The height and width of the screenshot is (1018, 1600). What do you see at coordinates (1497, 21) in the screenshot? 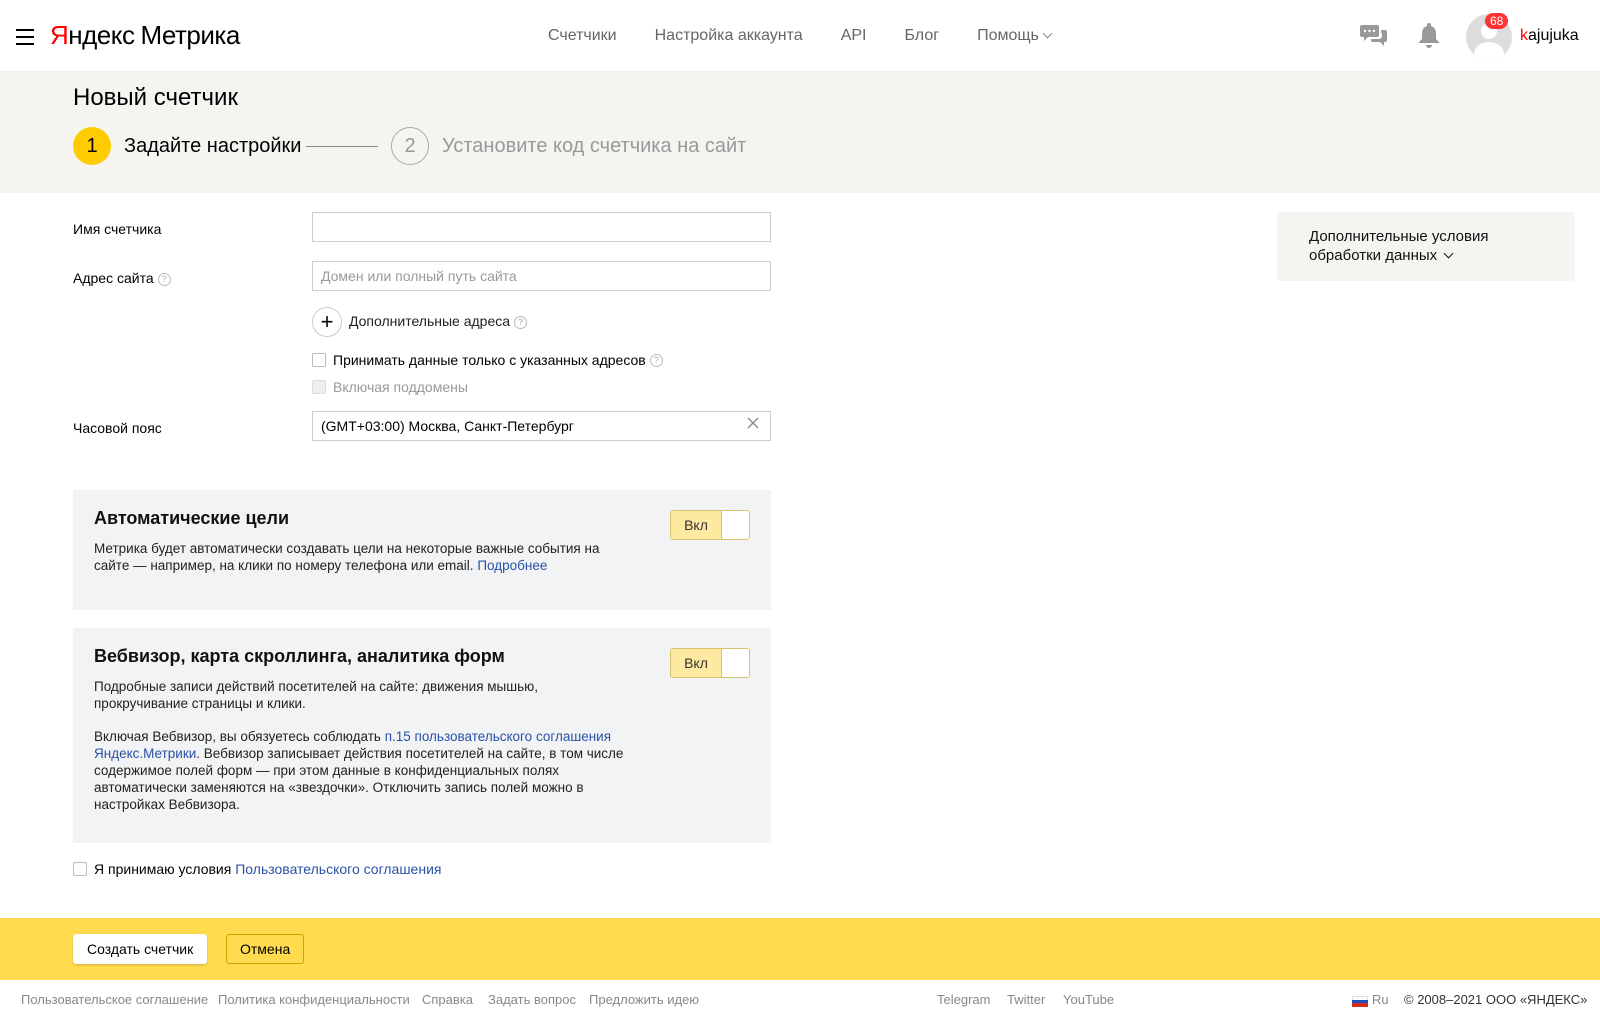
I see `notification-badge: 68` at bounding box center [1497, 21].